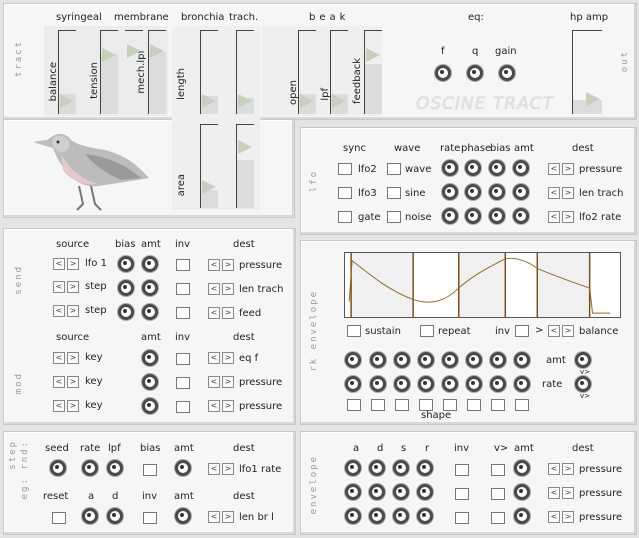 The image size is (639, 538). I want to click on send-bias-knob, so click(126, 288).